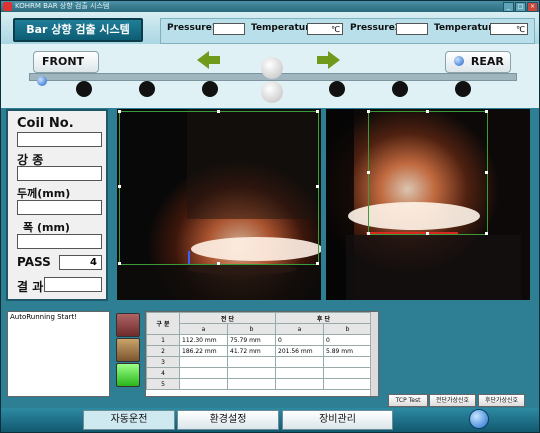 This screenshot has height=433, width=540. I want to click on pass-value: 4, so click(80, 262).